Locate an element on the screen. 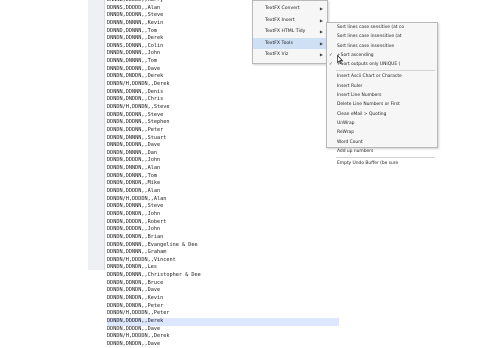  line-text: DDNDN,DNNDN,,Alan is located at coordinates (134, 168).